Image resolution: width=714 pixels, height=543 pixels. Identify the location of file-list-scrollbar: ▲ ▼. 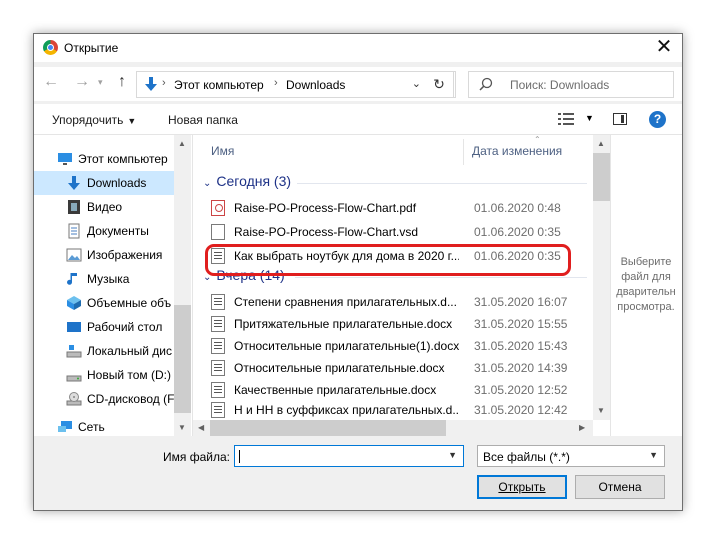
(601, 277).